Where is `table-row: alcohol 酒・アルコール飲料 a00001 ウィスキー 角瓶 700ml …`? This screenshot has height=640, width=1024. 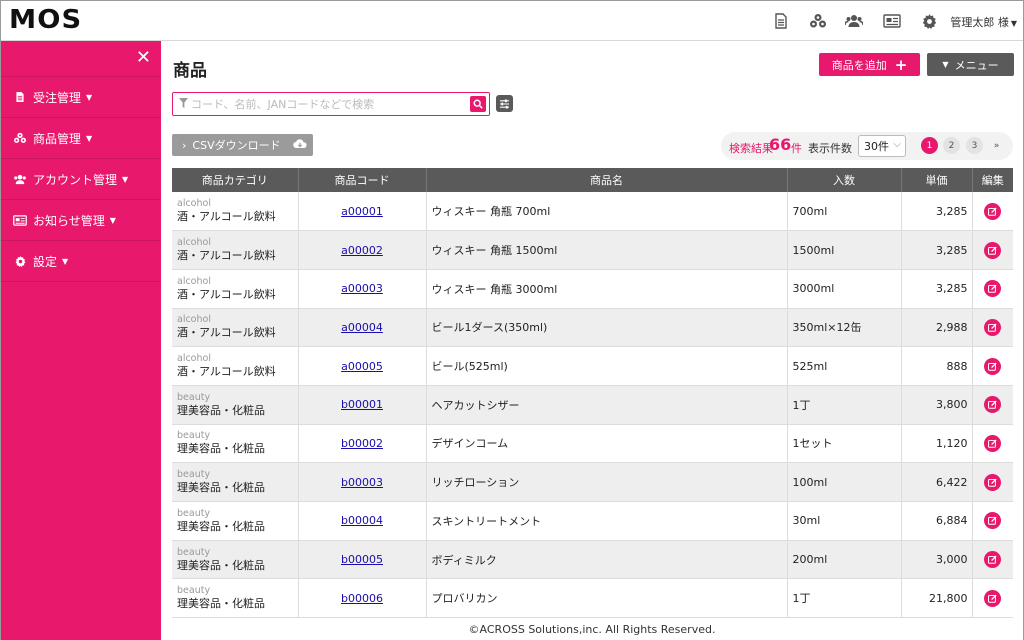 table-row: alcohol 酒・アルコール飲料 a00001 ウィスキー 角瓶 700ml … is located at coordinates (592, 212).